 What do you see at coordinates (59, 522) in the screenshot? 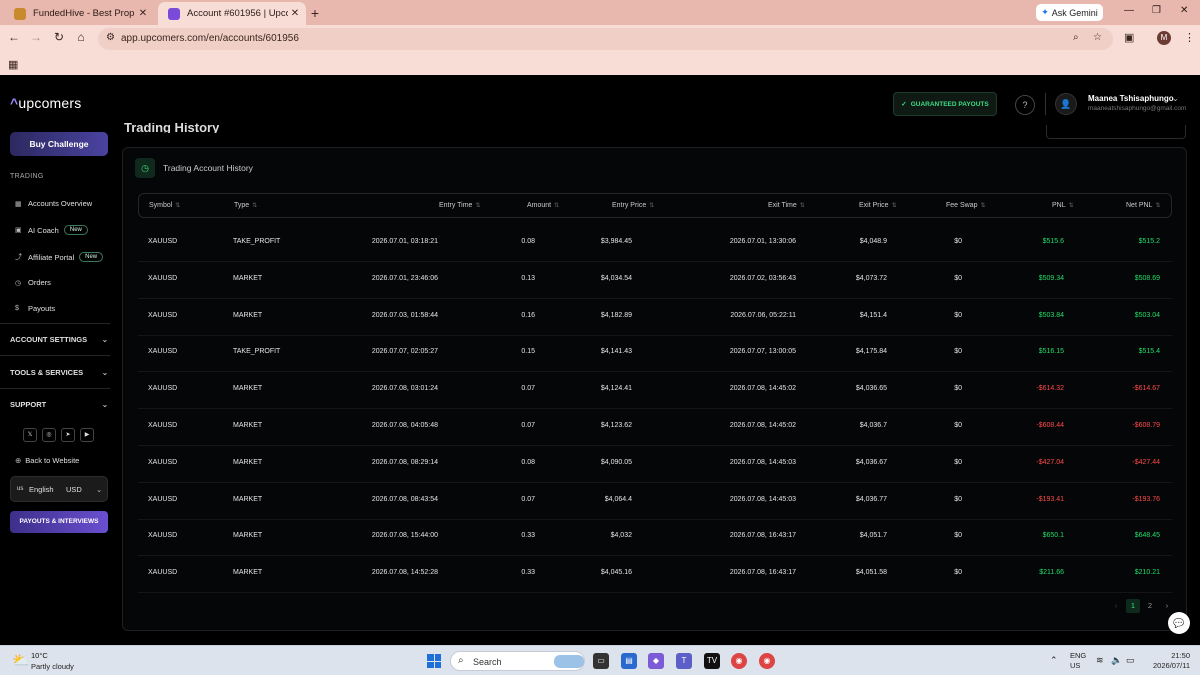
I see `payouts-interviews-button: PAYOUTS & INTERVIEWS` at bounding box center [59, 522].